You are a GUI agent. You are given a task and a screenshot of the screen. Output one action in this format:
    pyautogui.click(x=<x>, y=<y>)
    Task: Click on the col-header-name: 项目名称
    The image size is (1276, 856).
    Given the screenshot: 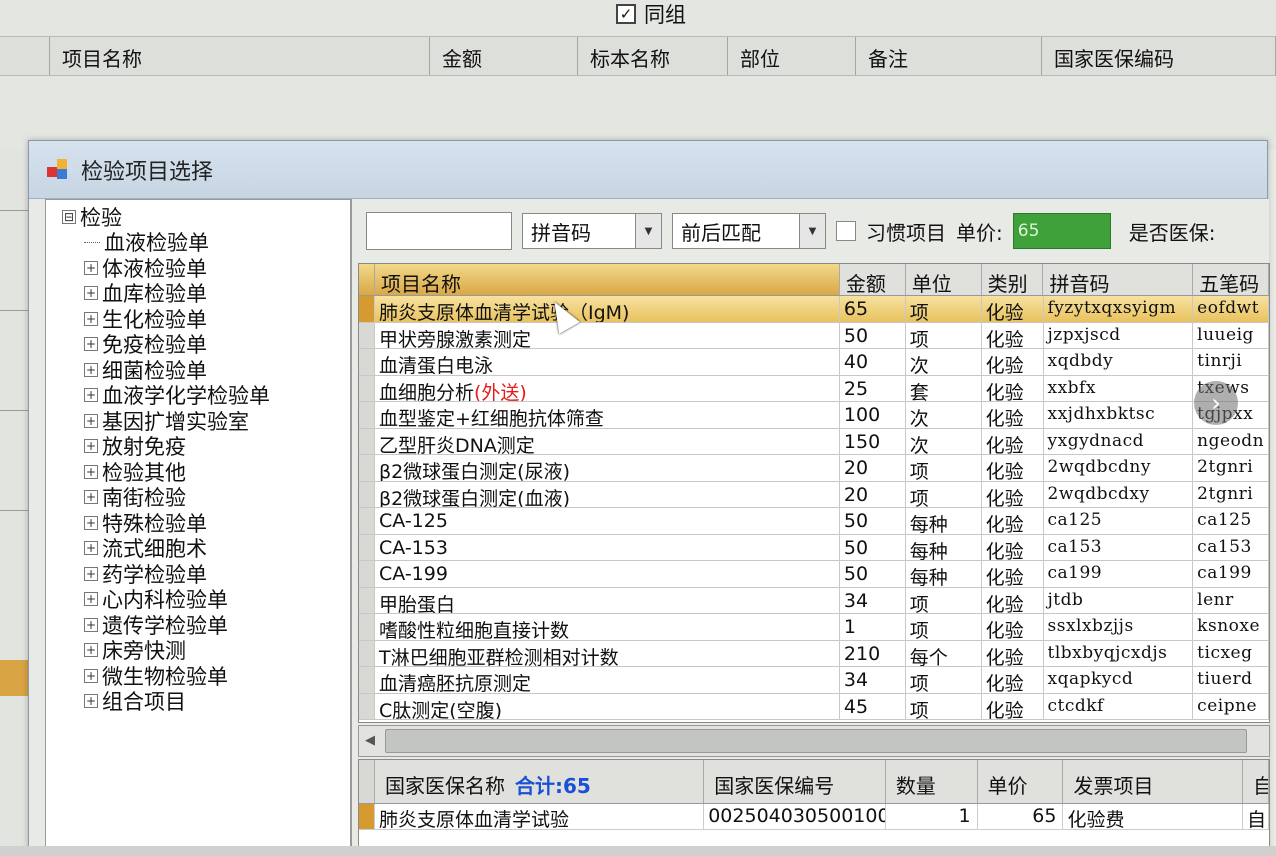 What is the action you would take?
    pyautogui.click(x=607, y=279)
    